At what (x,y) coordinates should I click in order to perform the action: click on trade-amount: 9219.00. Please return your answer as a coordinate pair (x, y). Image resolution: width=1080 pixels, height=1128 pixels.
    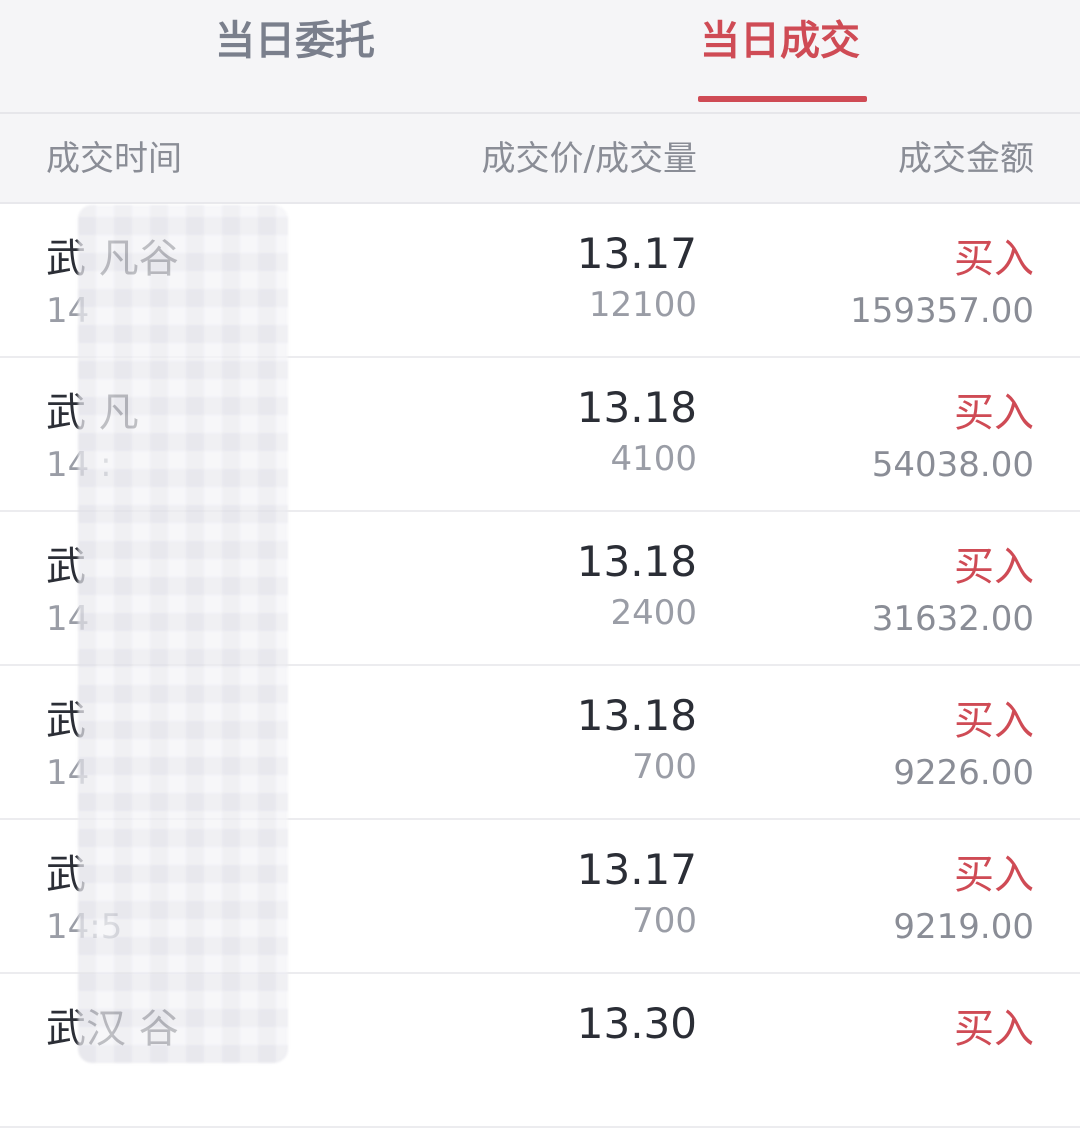
    Looking at the image, I should click on (963, 927).